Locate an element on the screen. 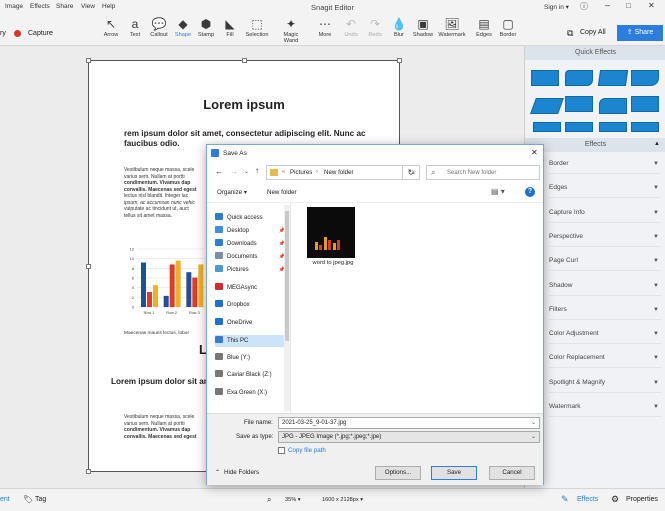  properties-tab: Properties is located at coordinates (642, 499).